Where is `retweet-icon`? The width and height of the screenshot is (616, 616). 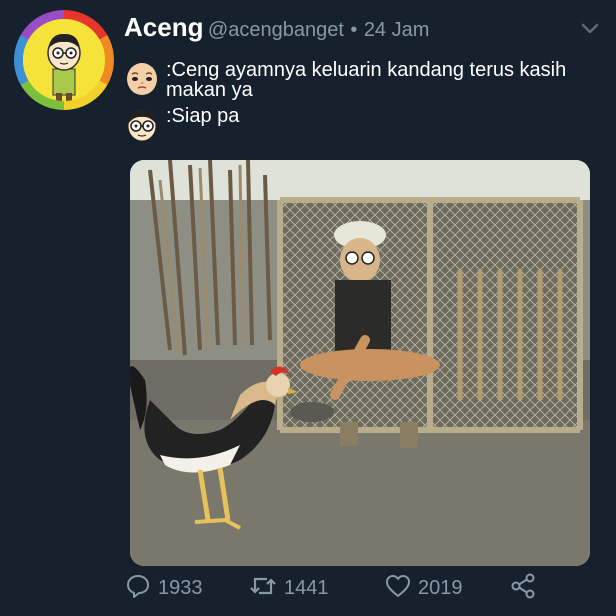 retweet-icon is located at coordinates (263, 588).